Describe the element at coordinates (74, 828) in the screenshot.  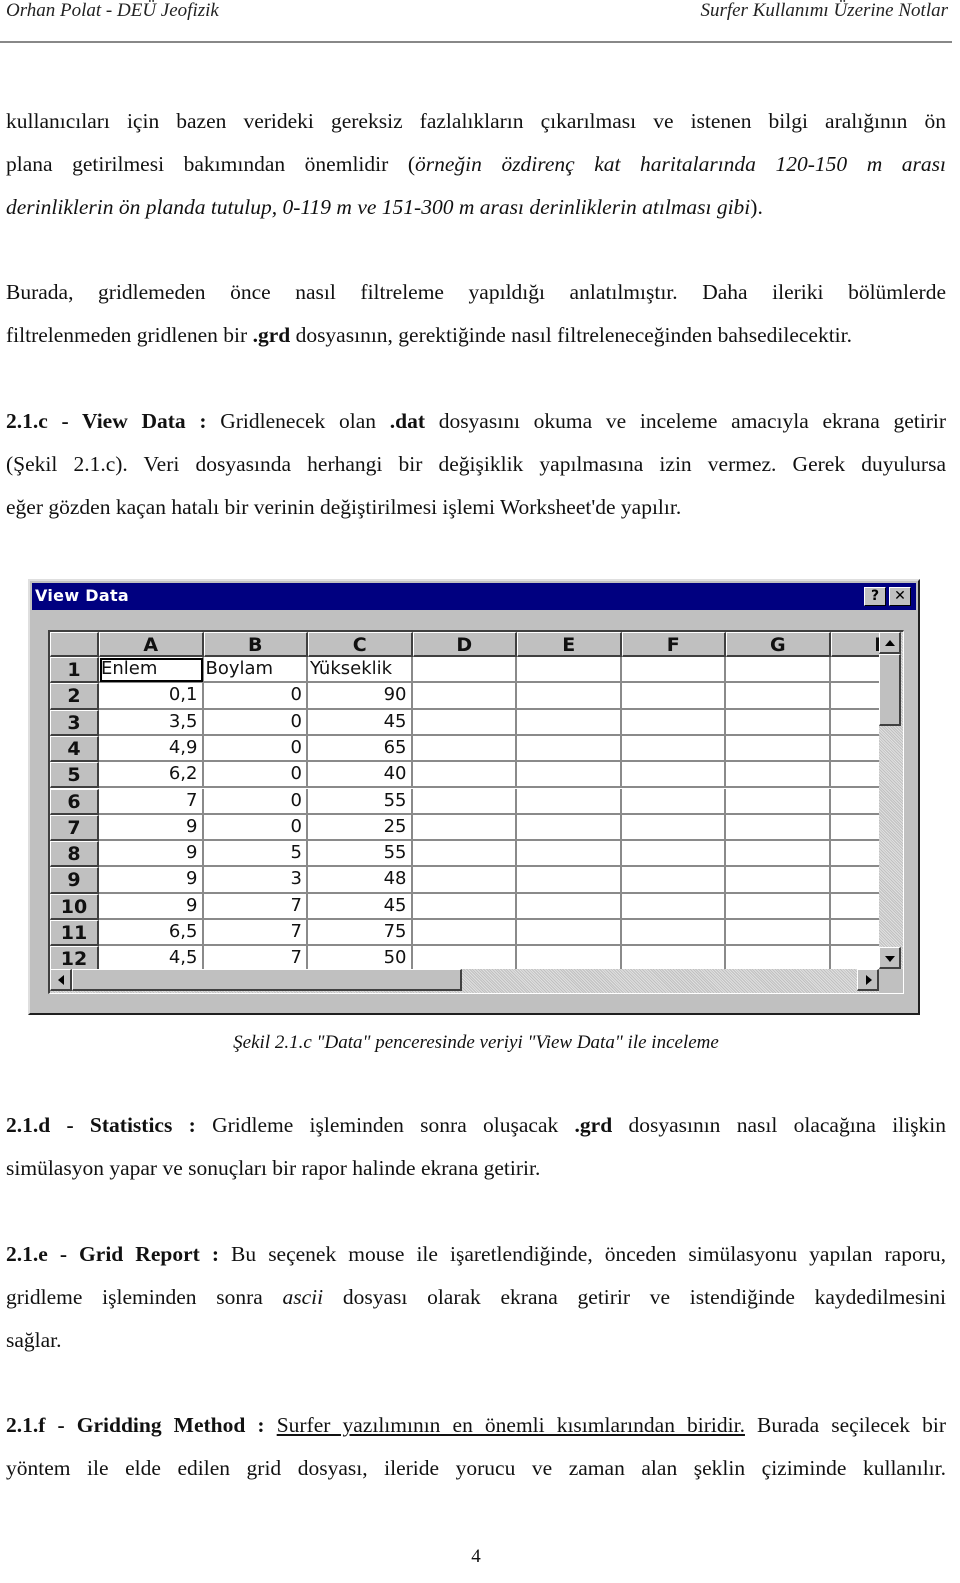
I see `row-header: 7` at that location.